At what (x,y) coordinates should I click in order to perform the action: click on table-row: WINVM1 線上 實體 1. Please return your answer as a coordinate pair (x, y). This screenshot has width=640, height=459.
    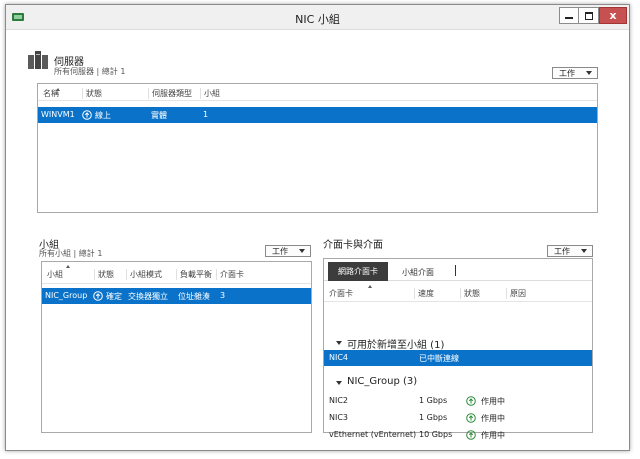
    Looking at the image, I should click on (317, 115).